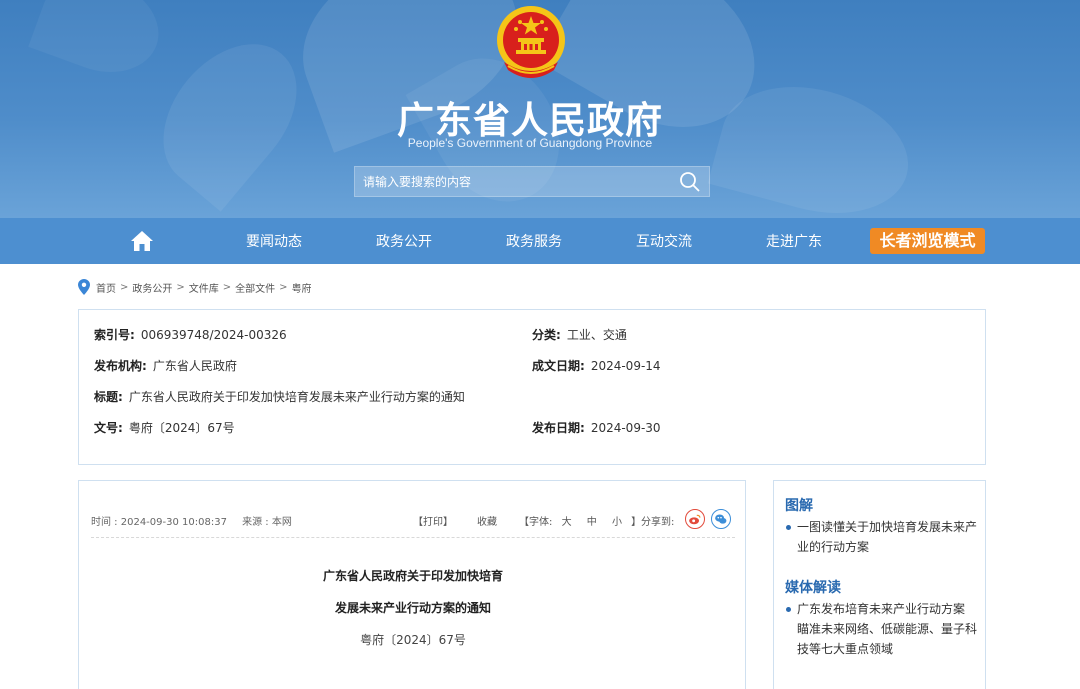 Image resolution: width=1080 pixels, height=689 pixels. I want to click on breadcrumb-all-files: 全部文件, so click(255, 287).